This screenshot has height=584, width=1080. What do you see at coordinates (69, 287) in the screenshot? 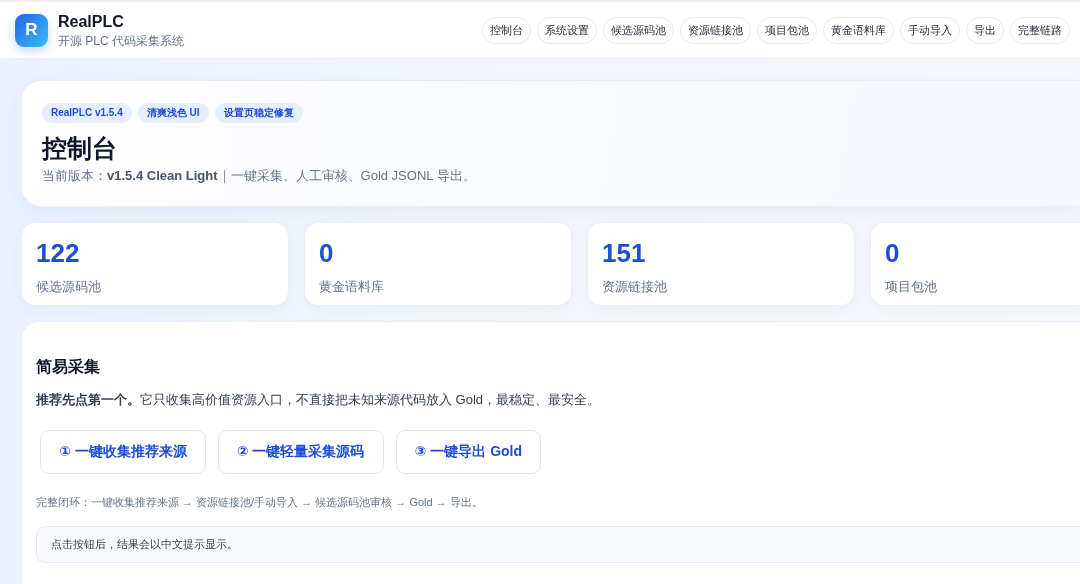
I see `stat-label: 候选源码池` at bounding box center [69, 287].